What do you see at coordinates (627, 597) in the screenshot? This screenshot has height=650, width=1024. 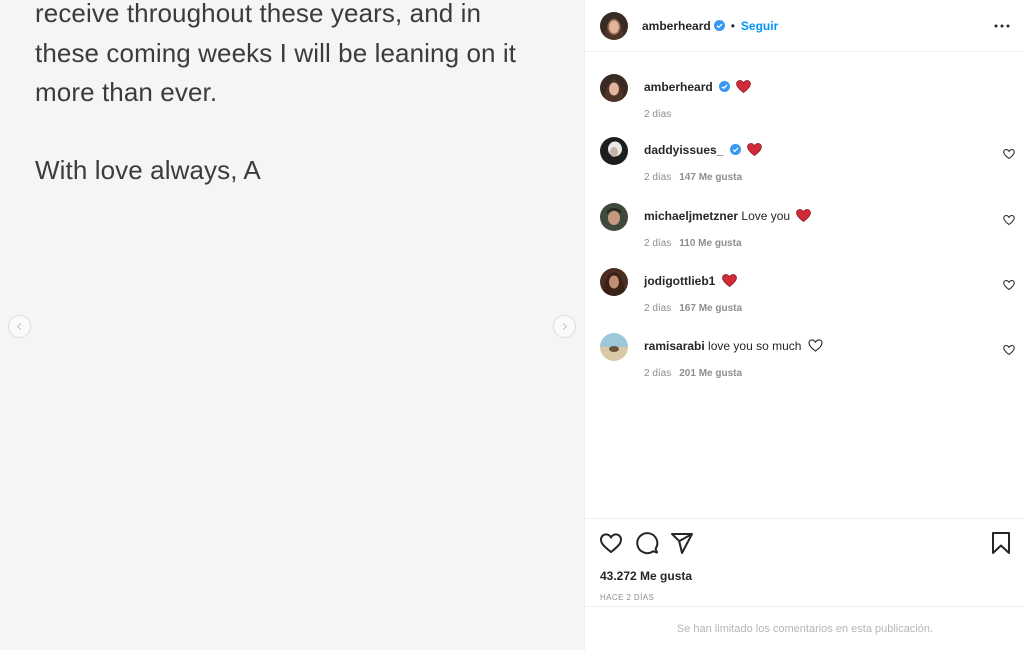 I see `post-timestamp: HACE 2 DÍAS` at bounding box center [627, 597].